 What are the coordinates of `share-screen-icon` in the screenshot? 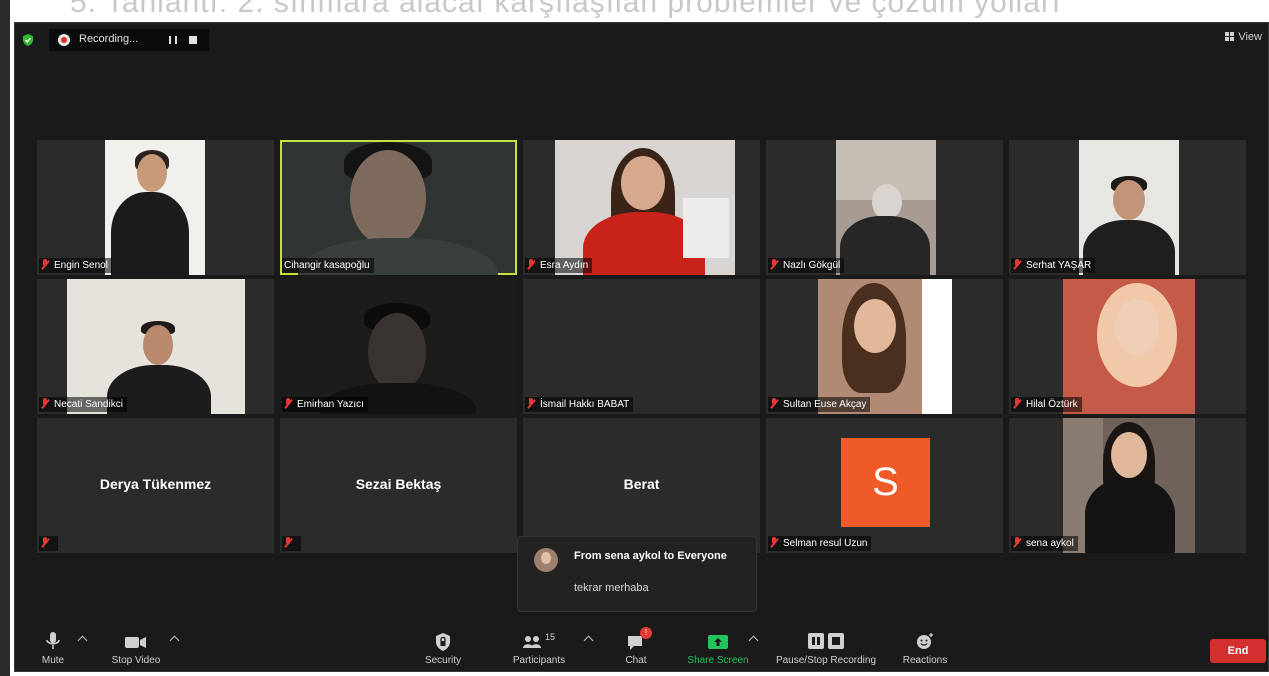 It's located at (718, 642).